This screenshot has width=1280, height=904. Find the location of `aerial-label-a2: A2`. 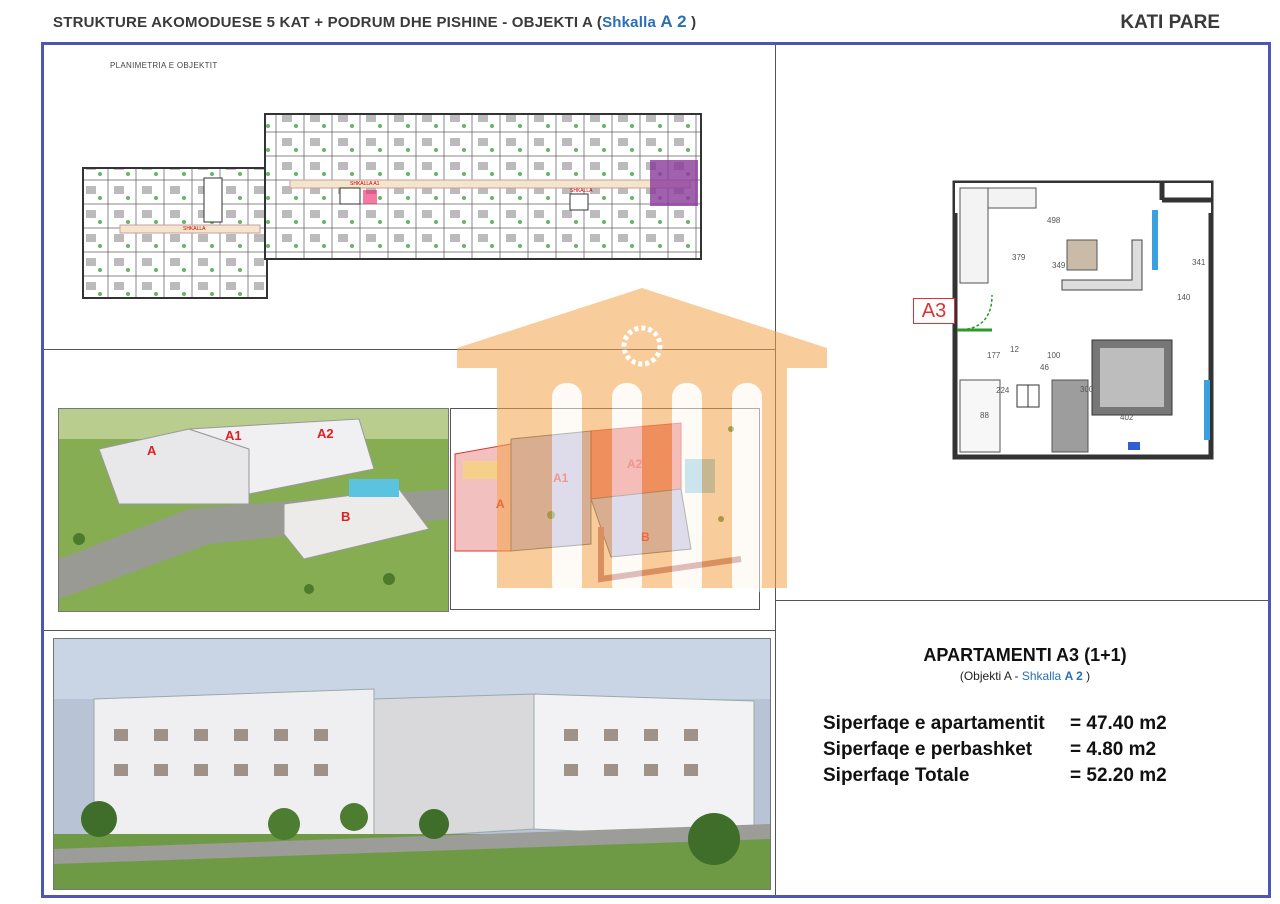

aerial-label-a2: A2 is located at coordinates (325, 433).